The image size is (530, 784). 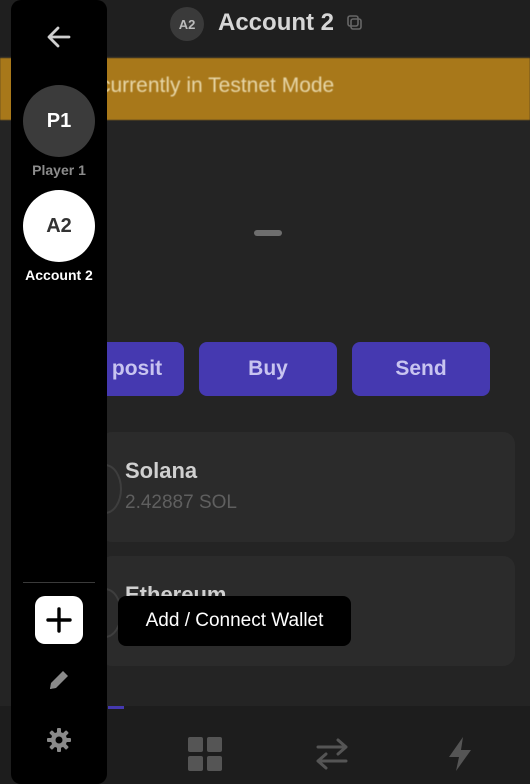 I want to click on asset-card-solana: Solana 2.42887 SOL, so click(x=301, y=487).